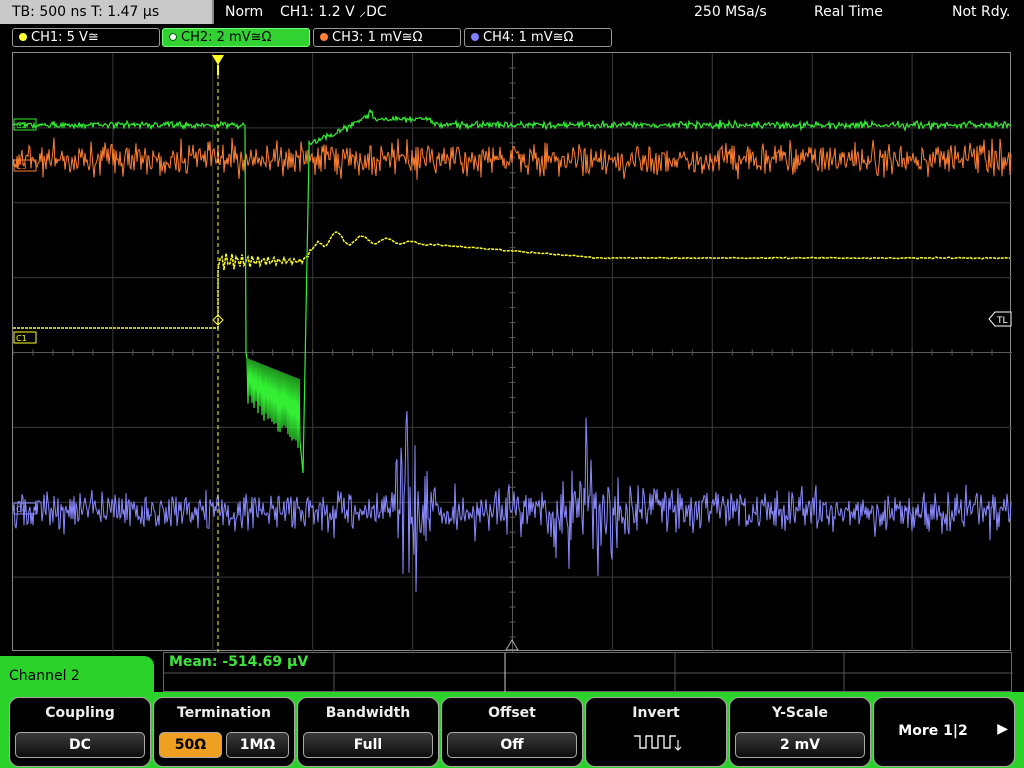  What do you see at coordinates (848, 12) in the screenshot?
I see `acquisition-mode: Real Time` at bounding box center [848, 12].